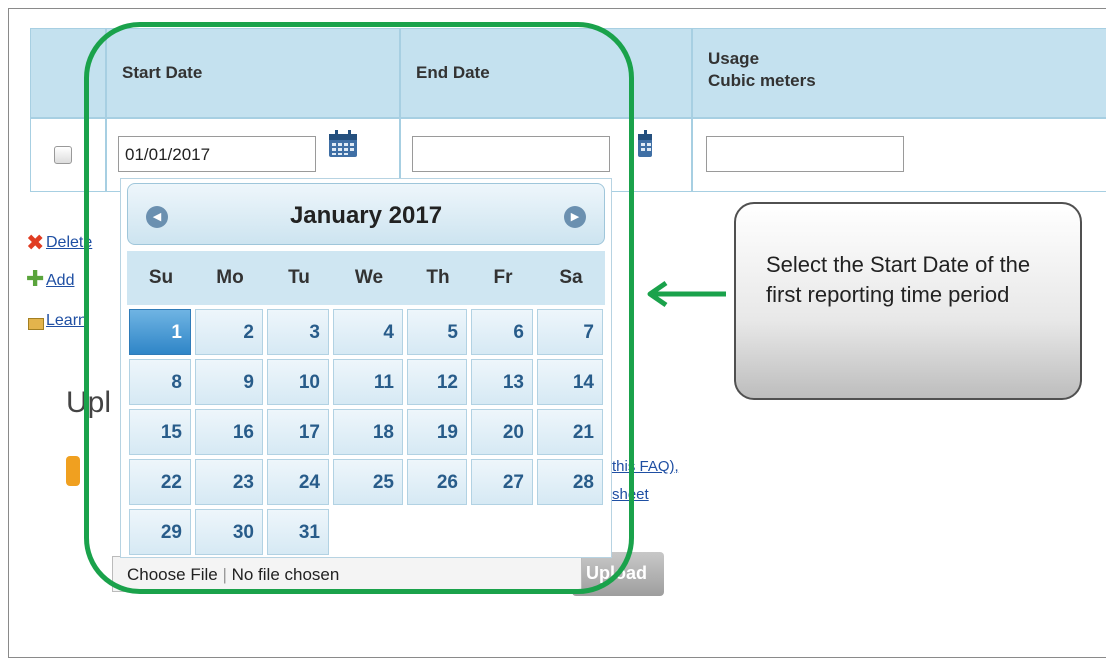 The width and height of the screenshot is (1106, 658). What do you see at coordinates (453, 72) in the screenshot?
I see `header-end-date: End Date` at bounding box center [453, 72].